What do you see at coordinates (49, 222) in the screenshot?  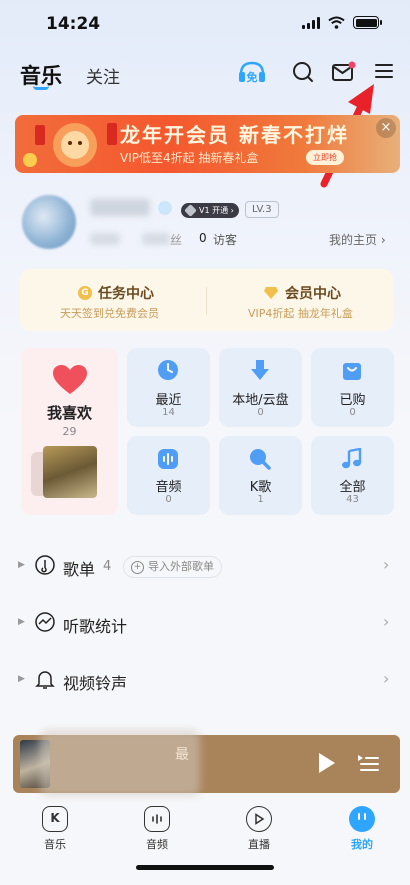 I see `avatar` at bounding box center [49, 222].